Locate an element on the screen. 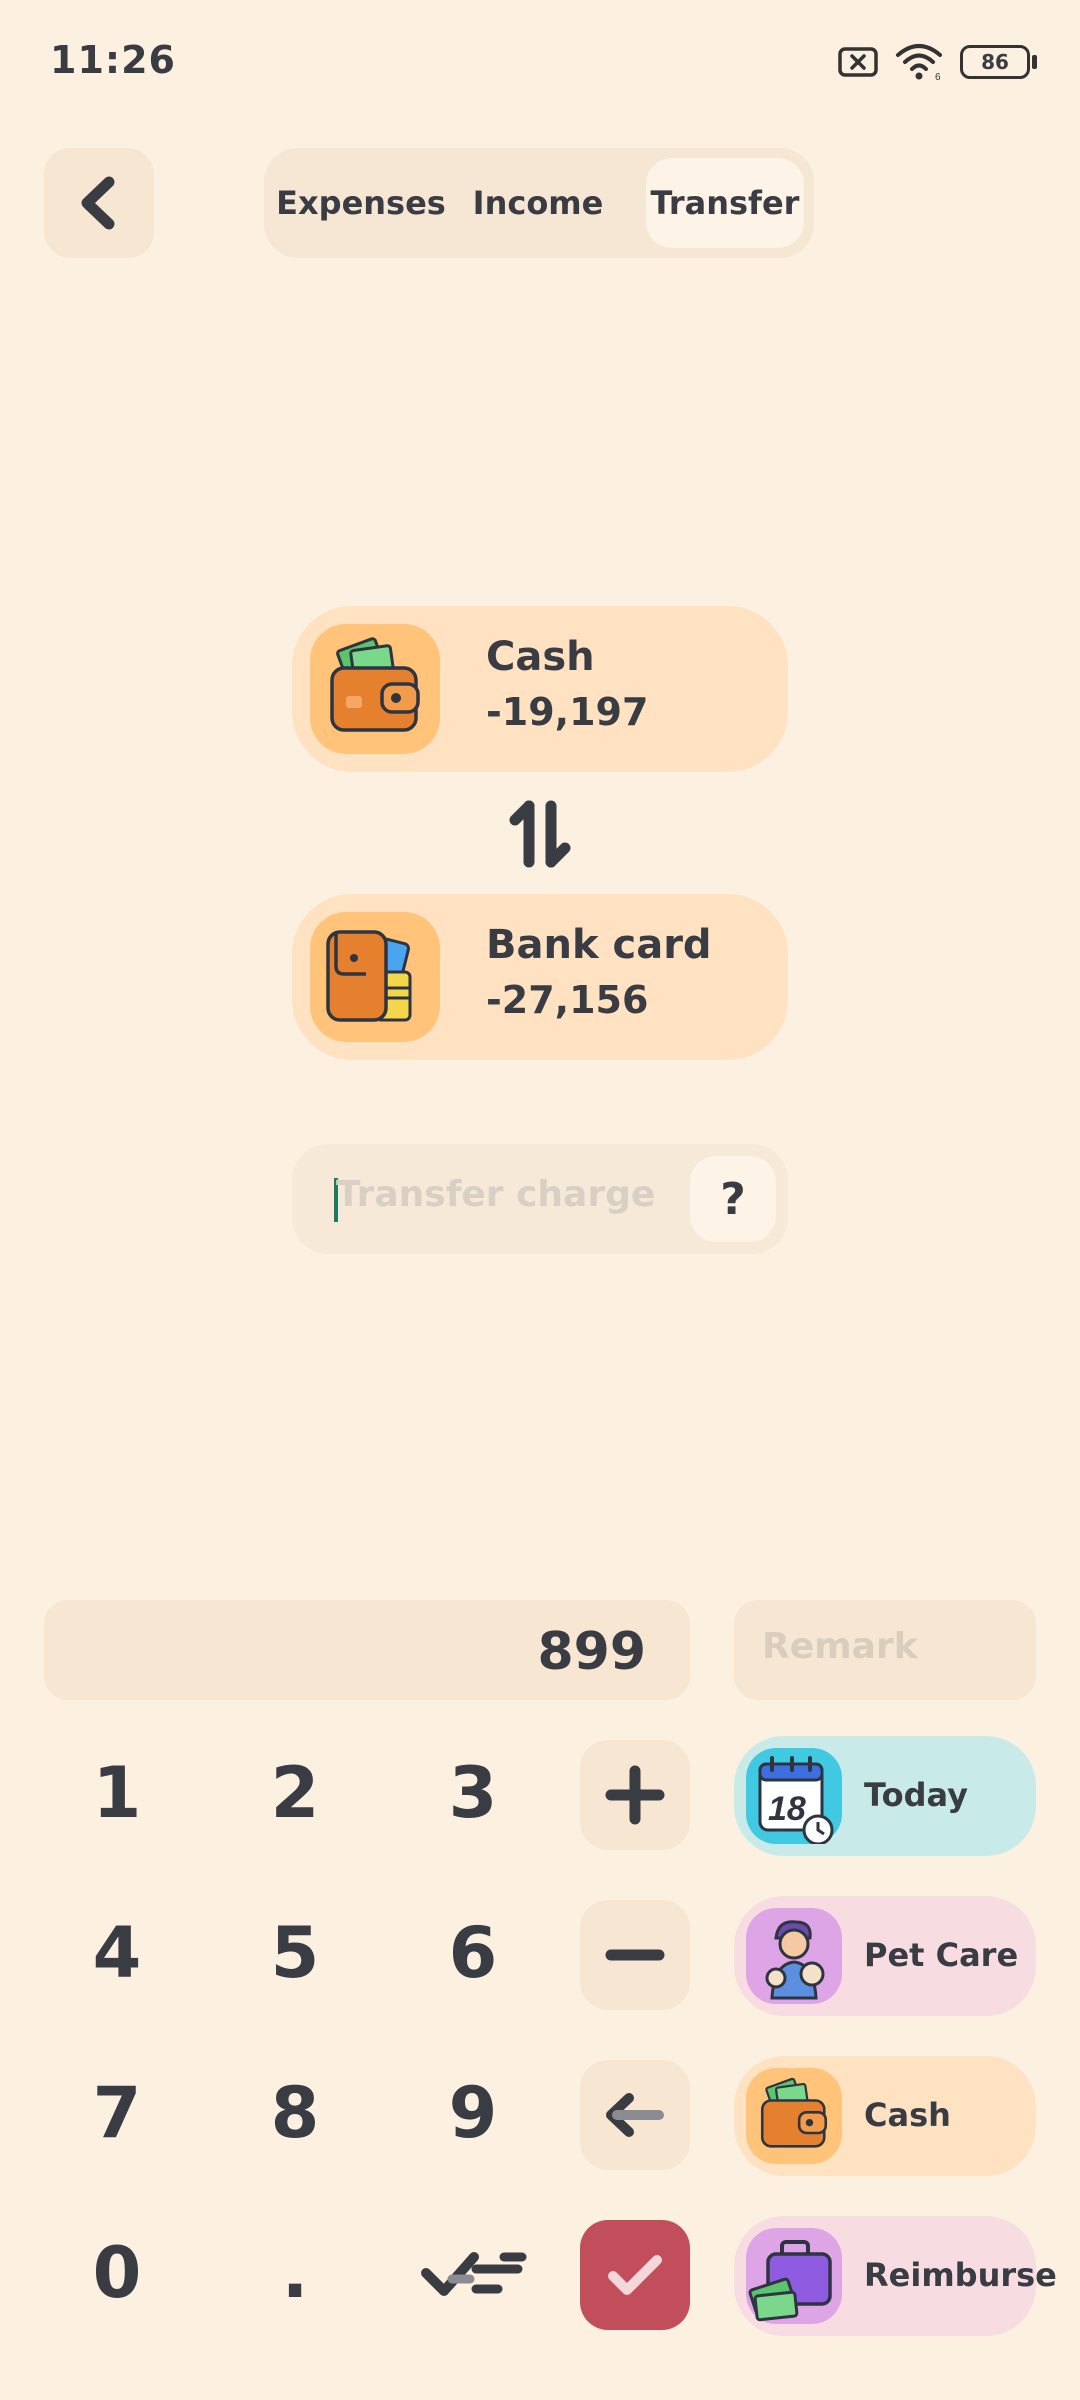  key-2: 2 is located at coordinates (295, 1793).